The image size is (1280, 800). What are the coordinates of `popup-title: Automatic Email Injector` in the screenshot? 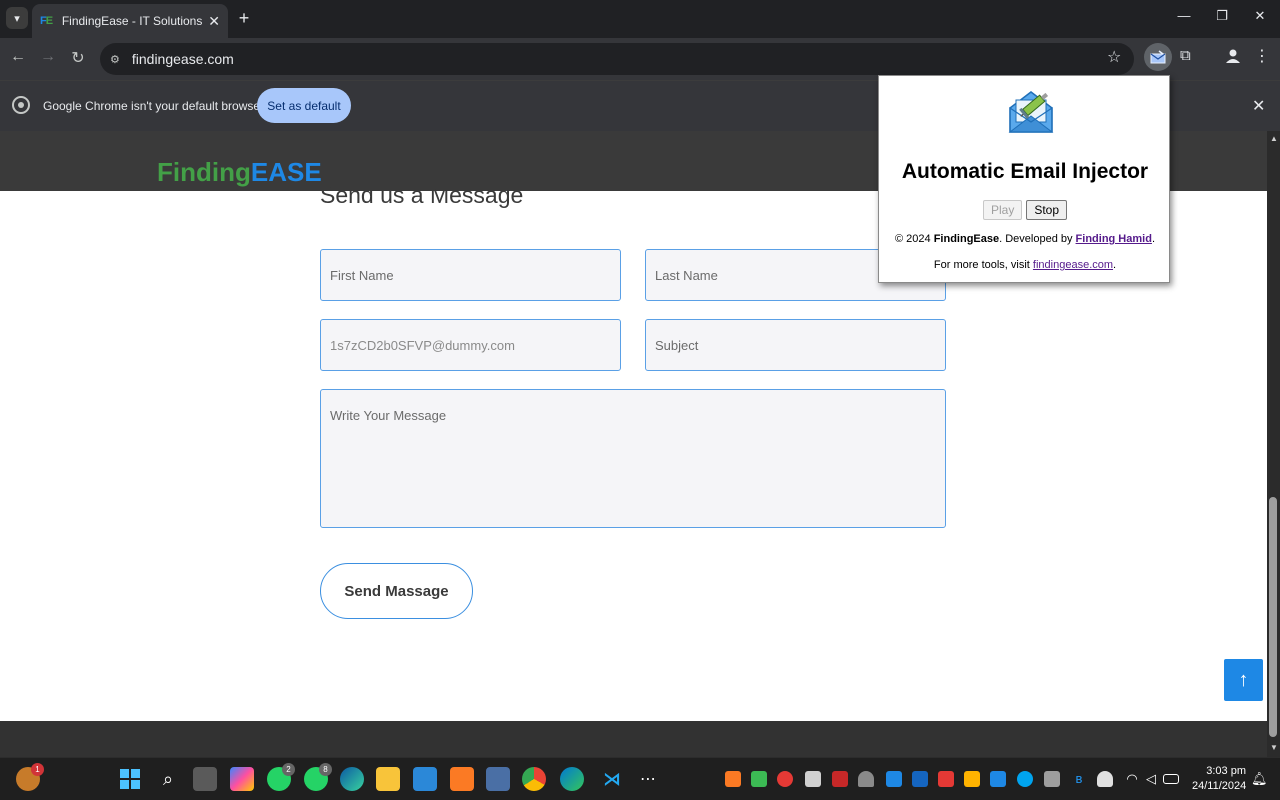 It's located at (1025, 171).